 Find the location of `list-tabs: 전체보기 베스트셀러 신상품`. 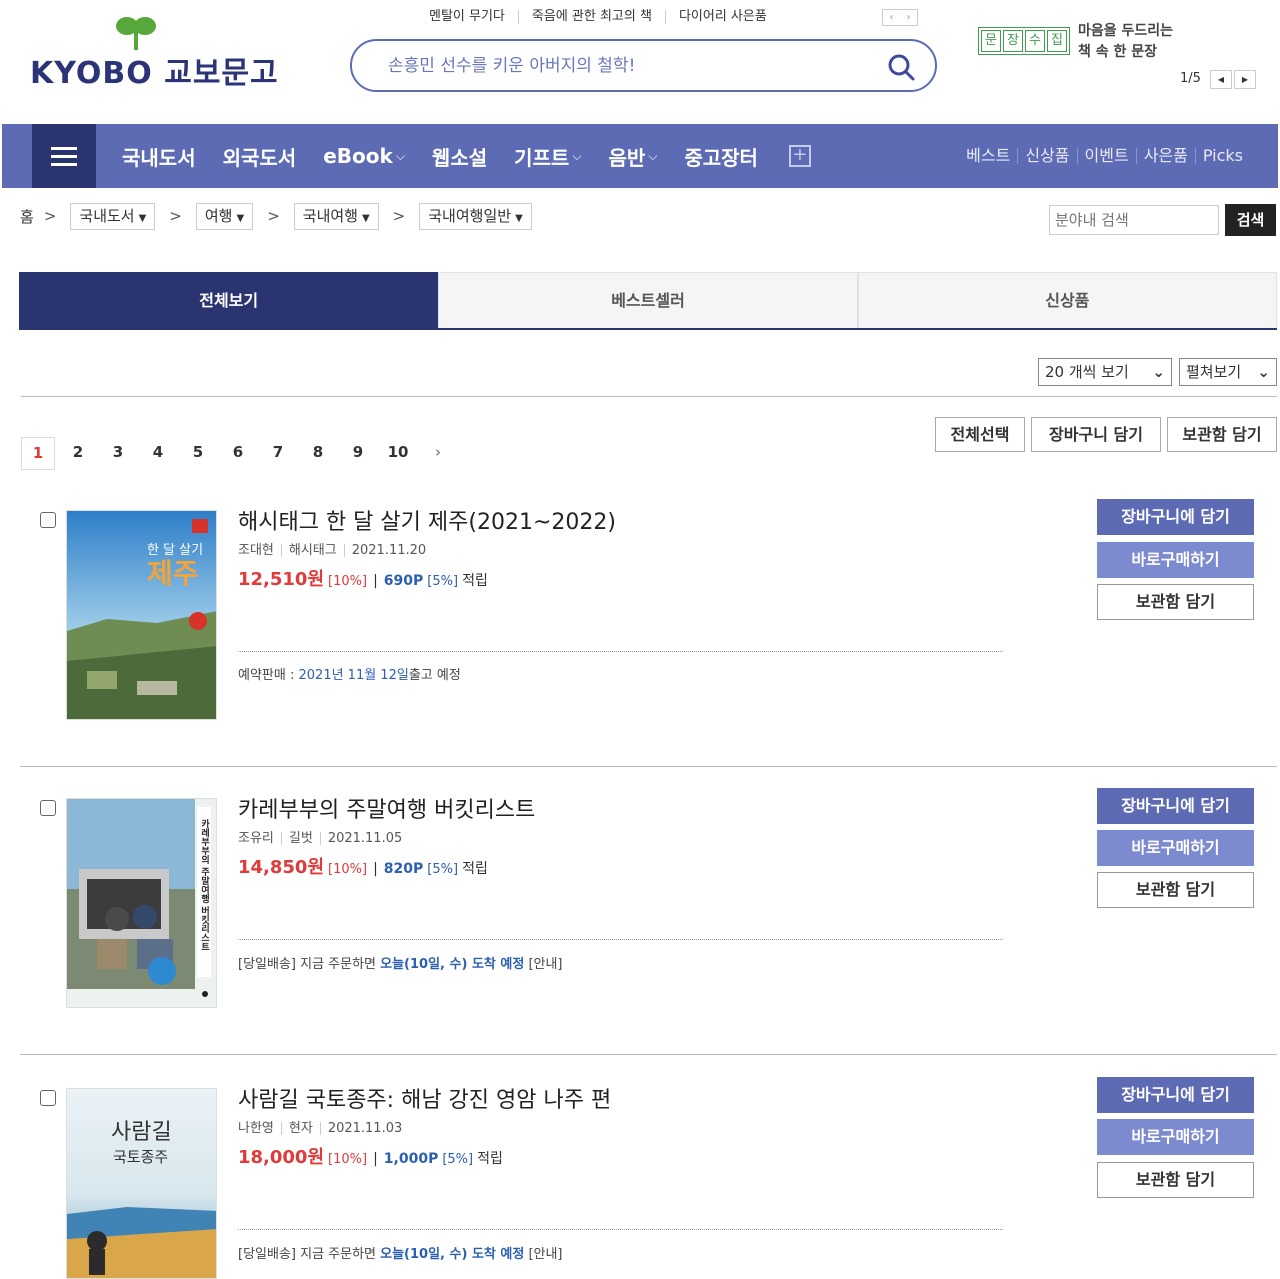

list-tabs: 전체보기 베스트셀러 신상품 is located at coordinates (648, 301).